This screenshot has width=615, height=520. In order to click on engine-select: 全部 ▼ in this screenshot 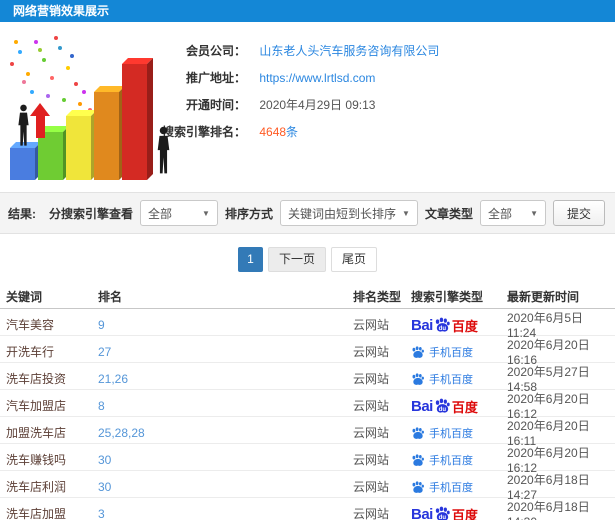, I will do `click(178, 213)`.